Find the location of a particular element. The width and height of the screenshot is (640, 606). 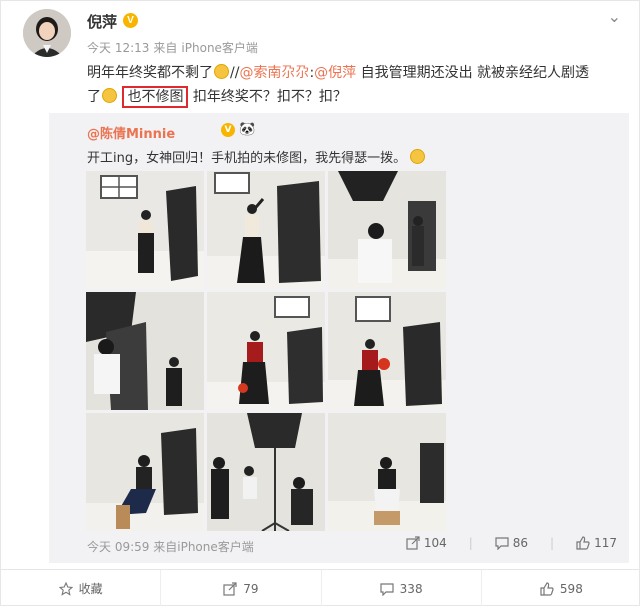

repost-count: 79 is located at coordinates (251, 588).